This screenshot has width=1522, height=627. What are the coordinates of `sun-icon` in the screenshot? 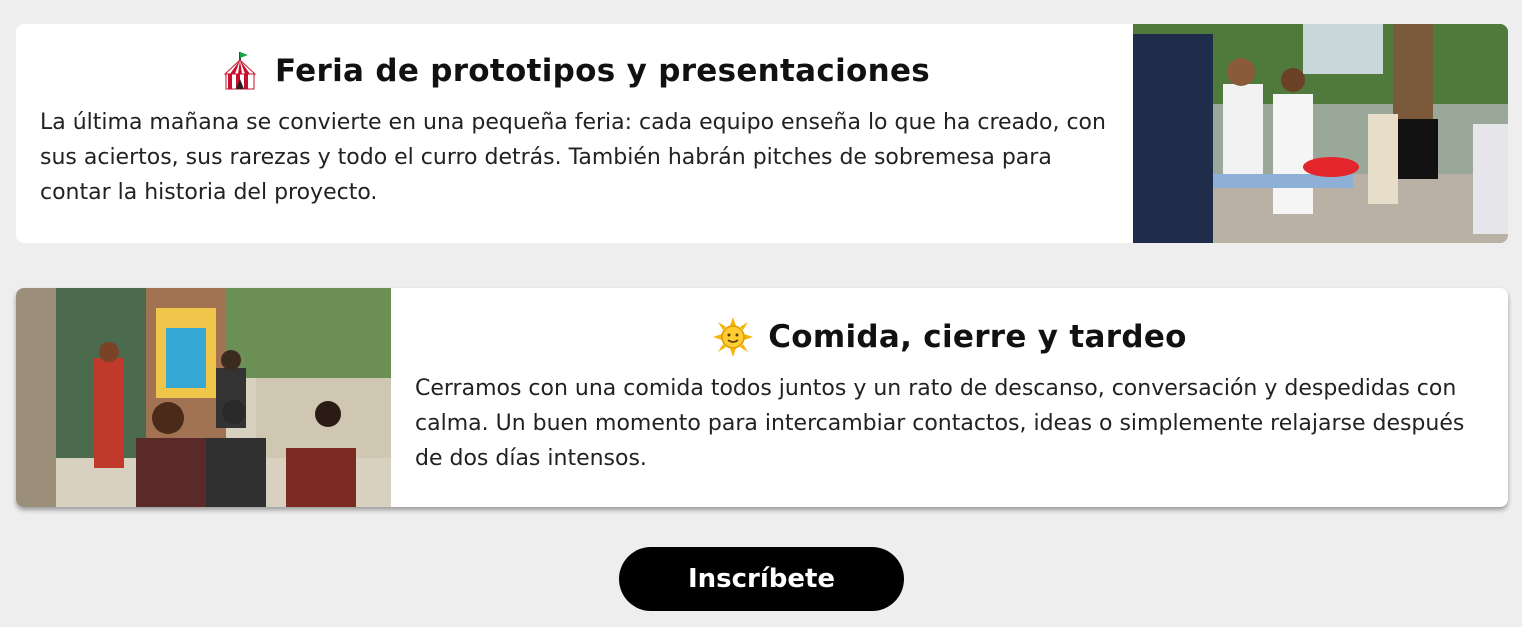 It's located at (733, 337).